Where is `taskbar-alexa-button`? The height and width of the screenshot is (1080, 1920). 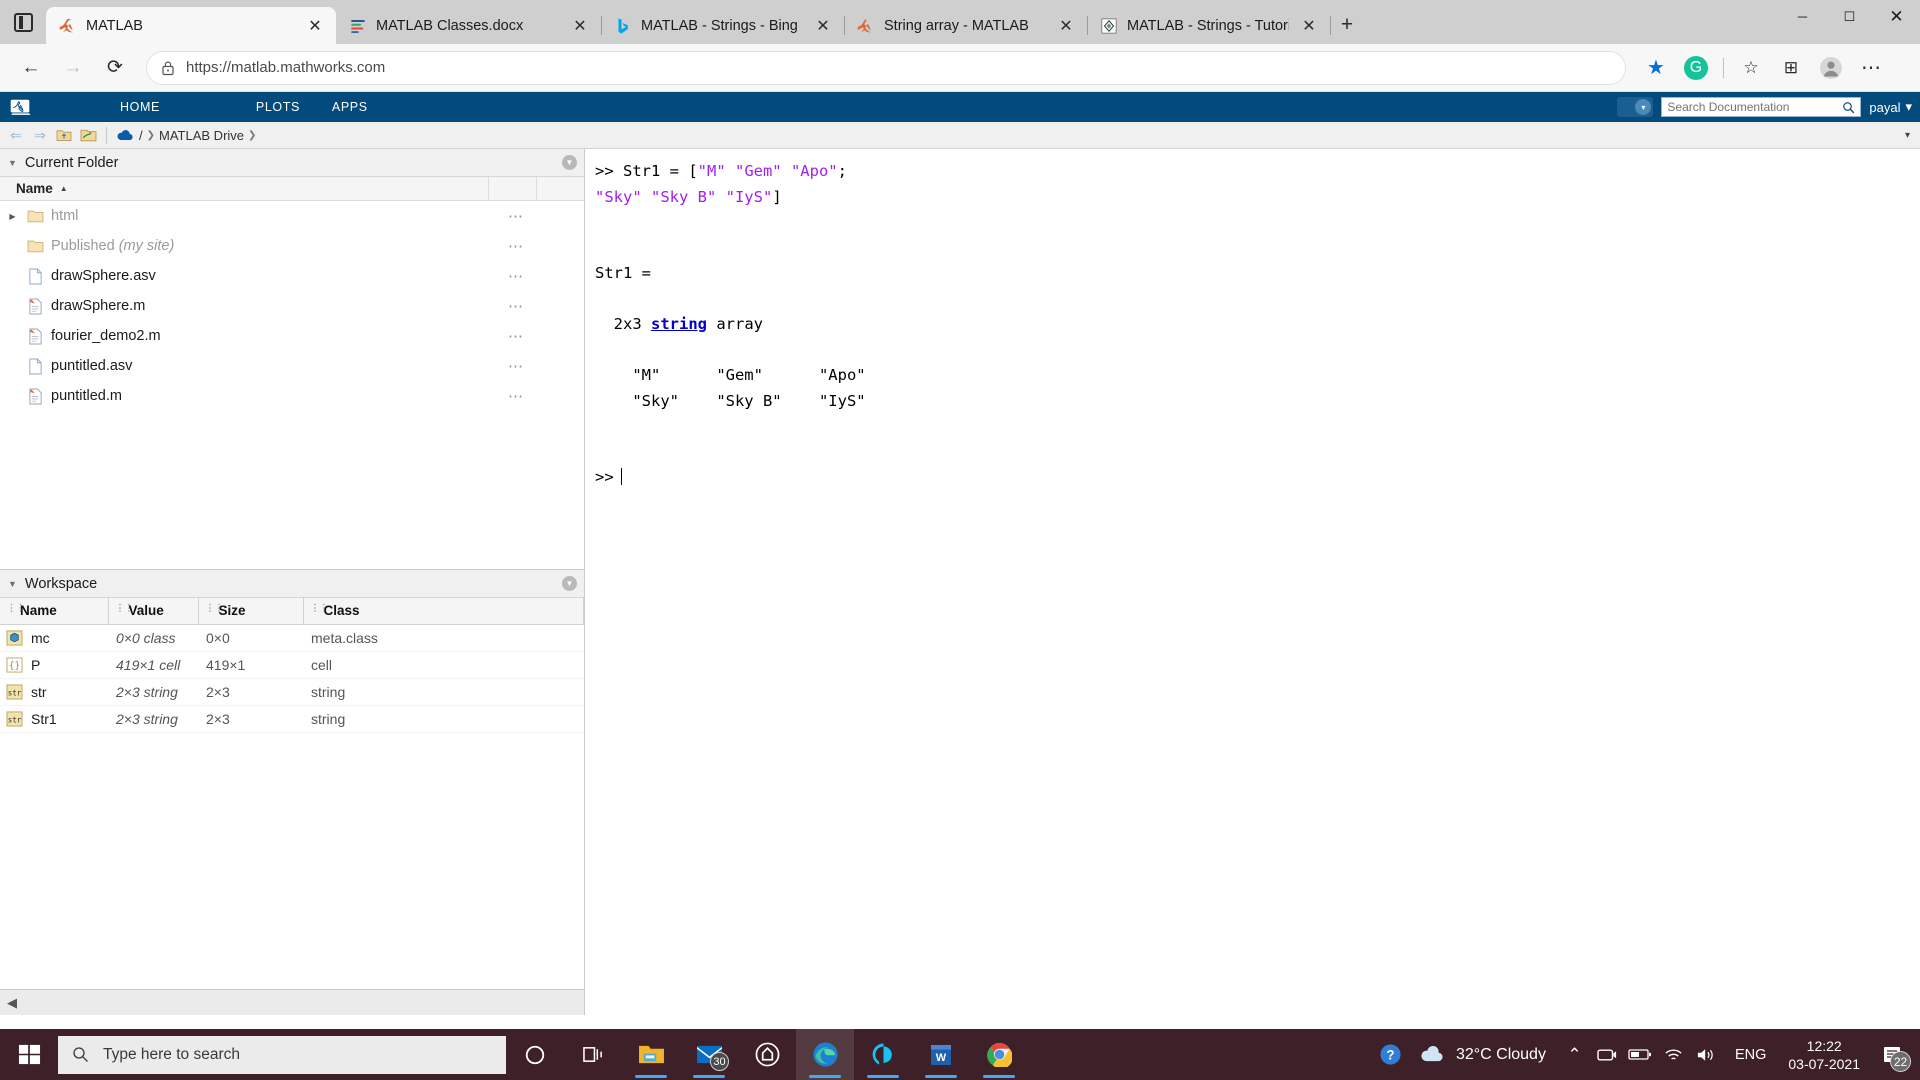 taskbar-alexa-button is located at coordinates (883, 1054).